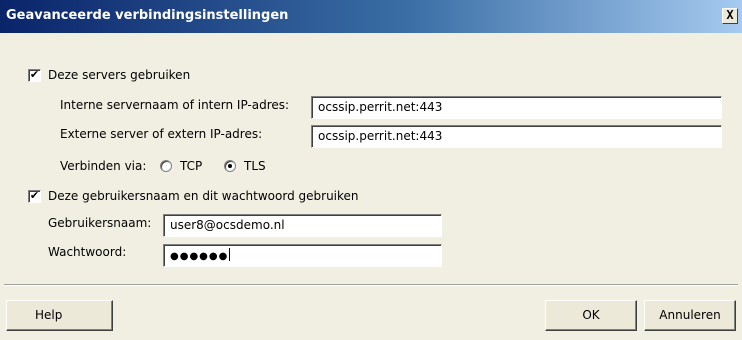 The height and width of the screenshot is (340, 742). What do you see at coordinates (103, 166) in the screenshot?
I see `connect-via-label: Verbinden via:` at bounding box center [103, 166].